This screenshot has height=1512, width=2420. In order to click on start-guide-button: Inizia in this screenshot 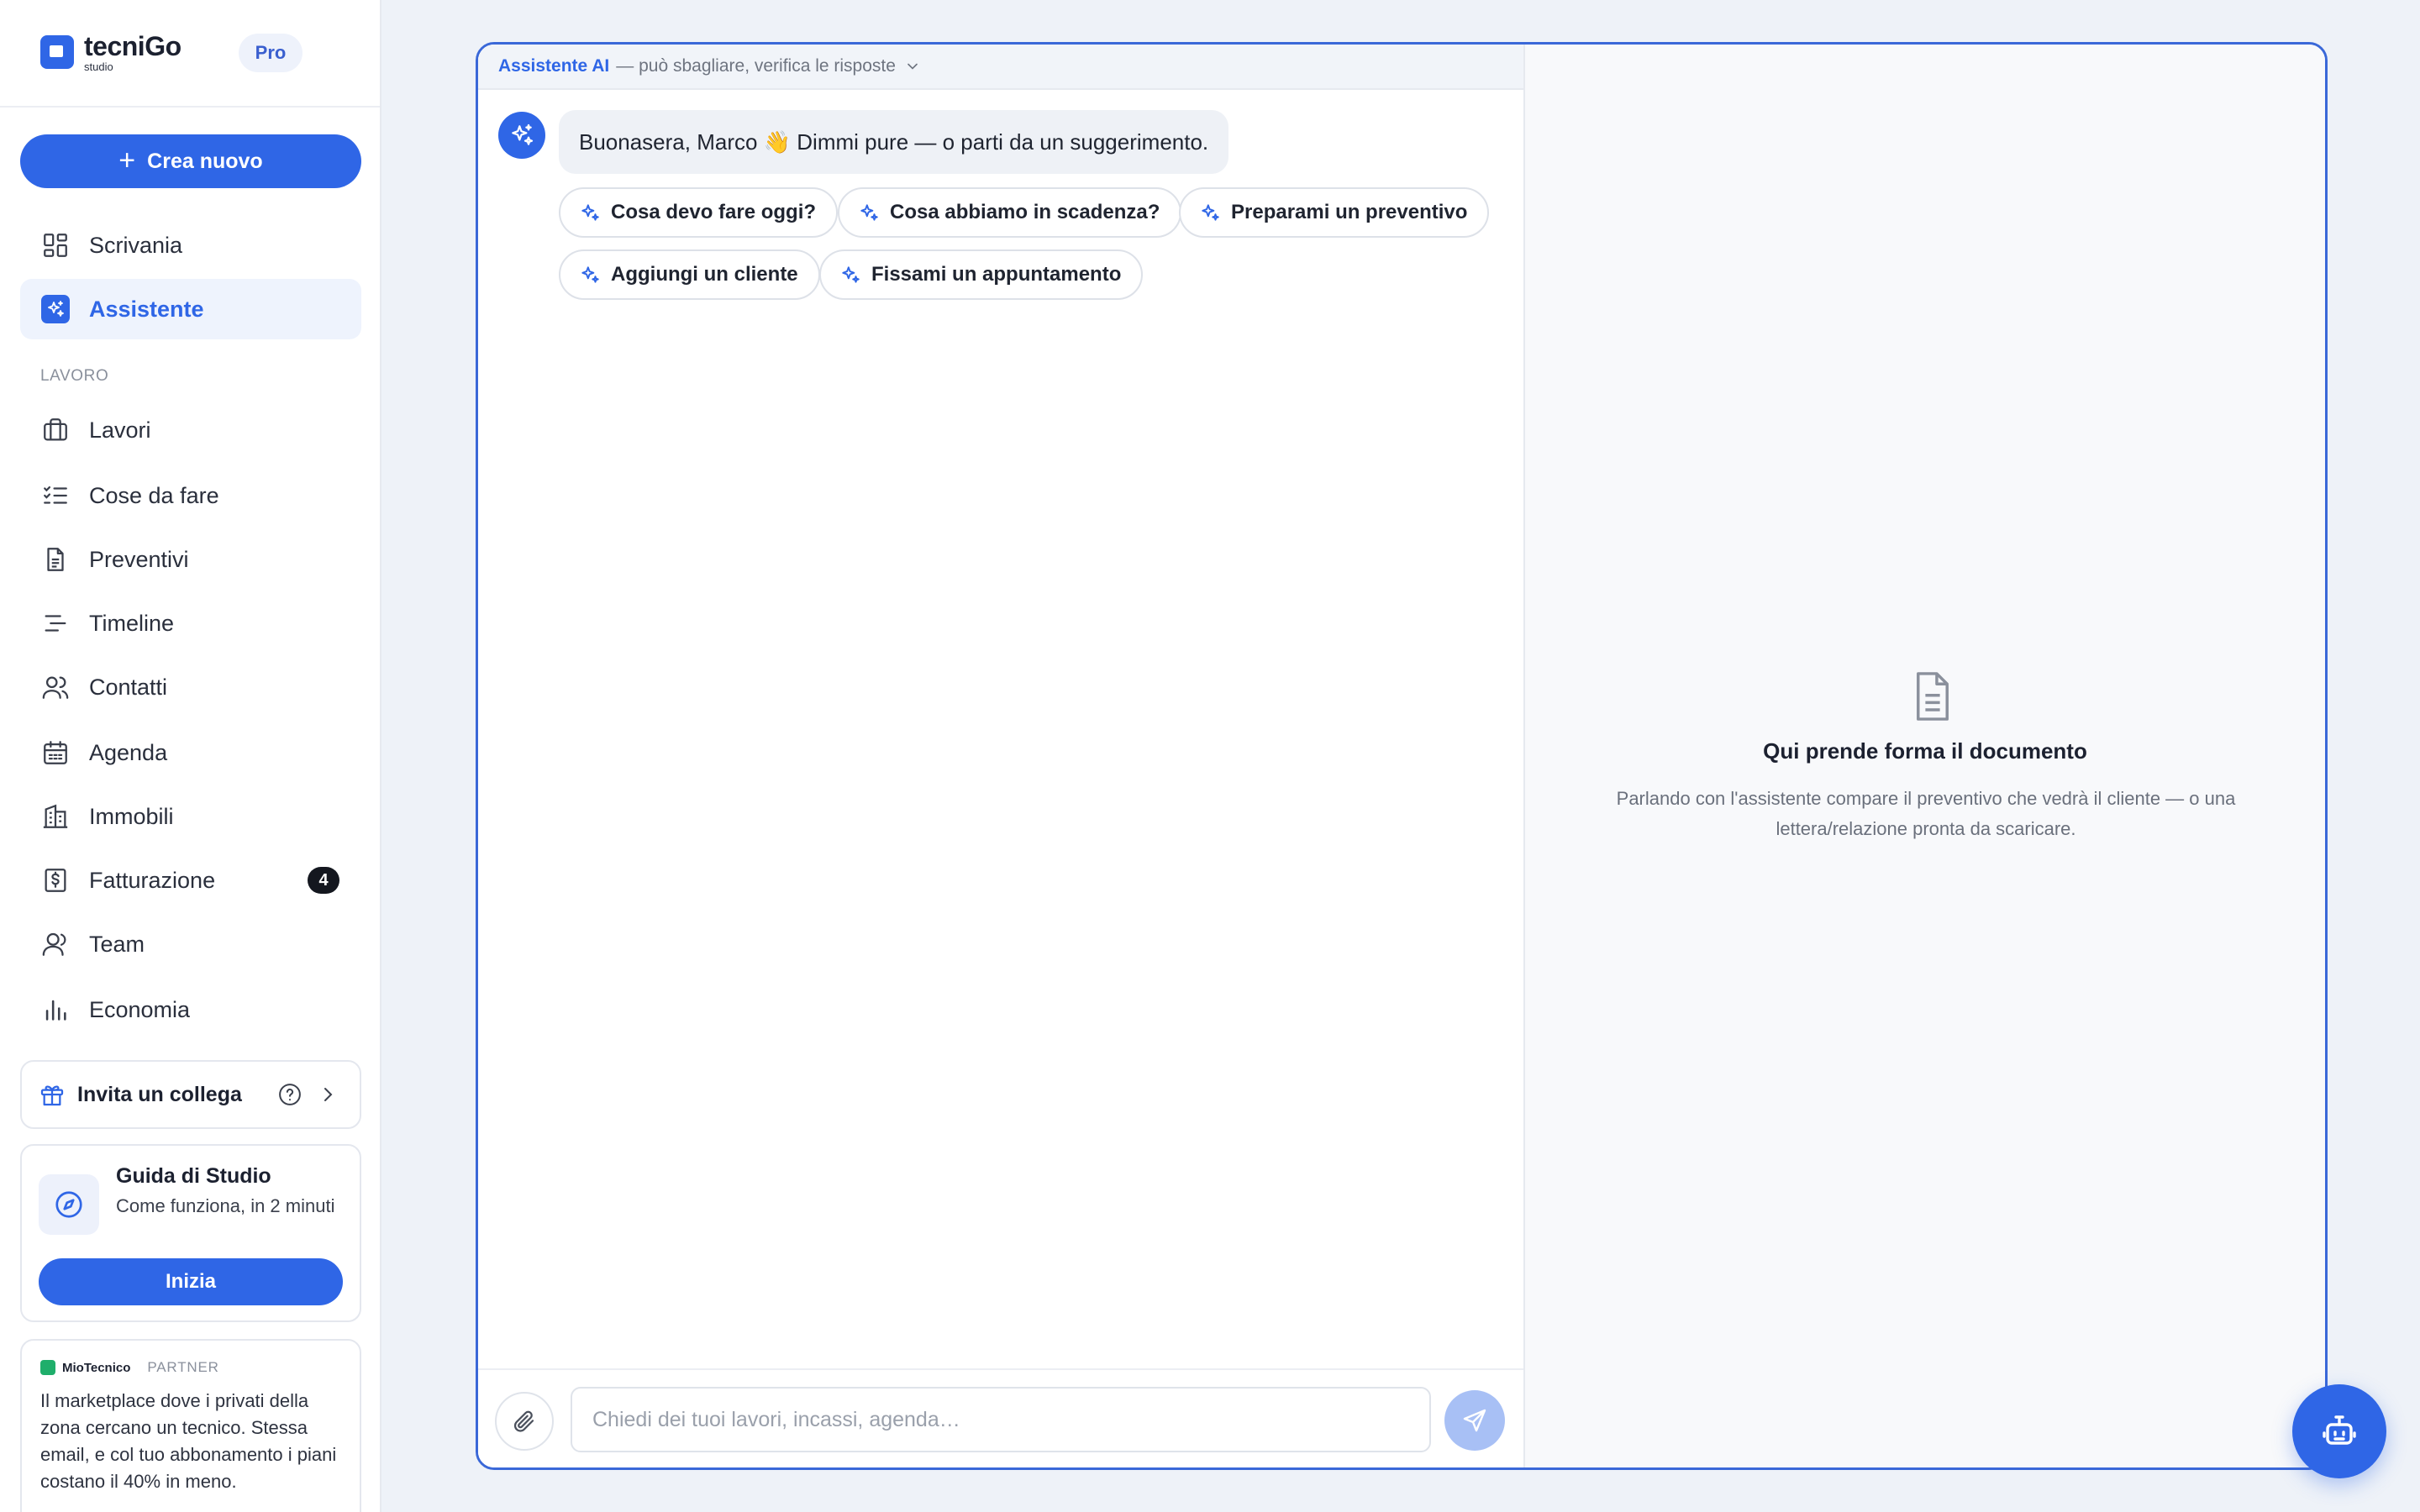, I will do `click(191, 1281)`.